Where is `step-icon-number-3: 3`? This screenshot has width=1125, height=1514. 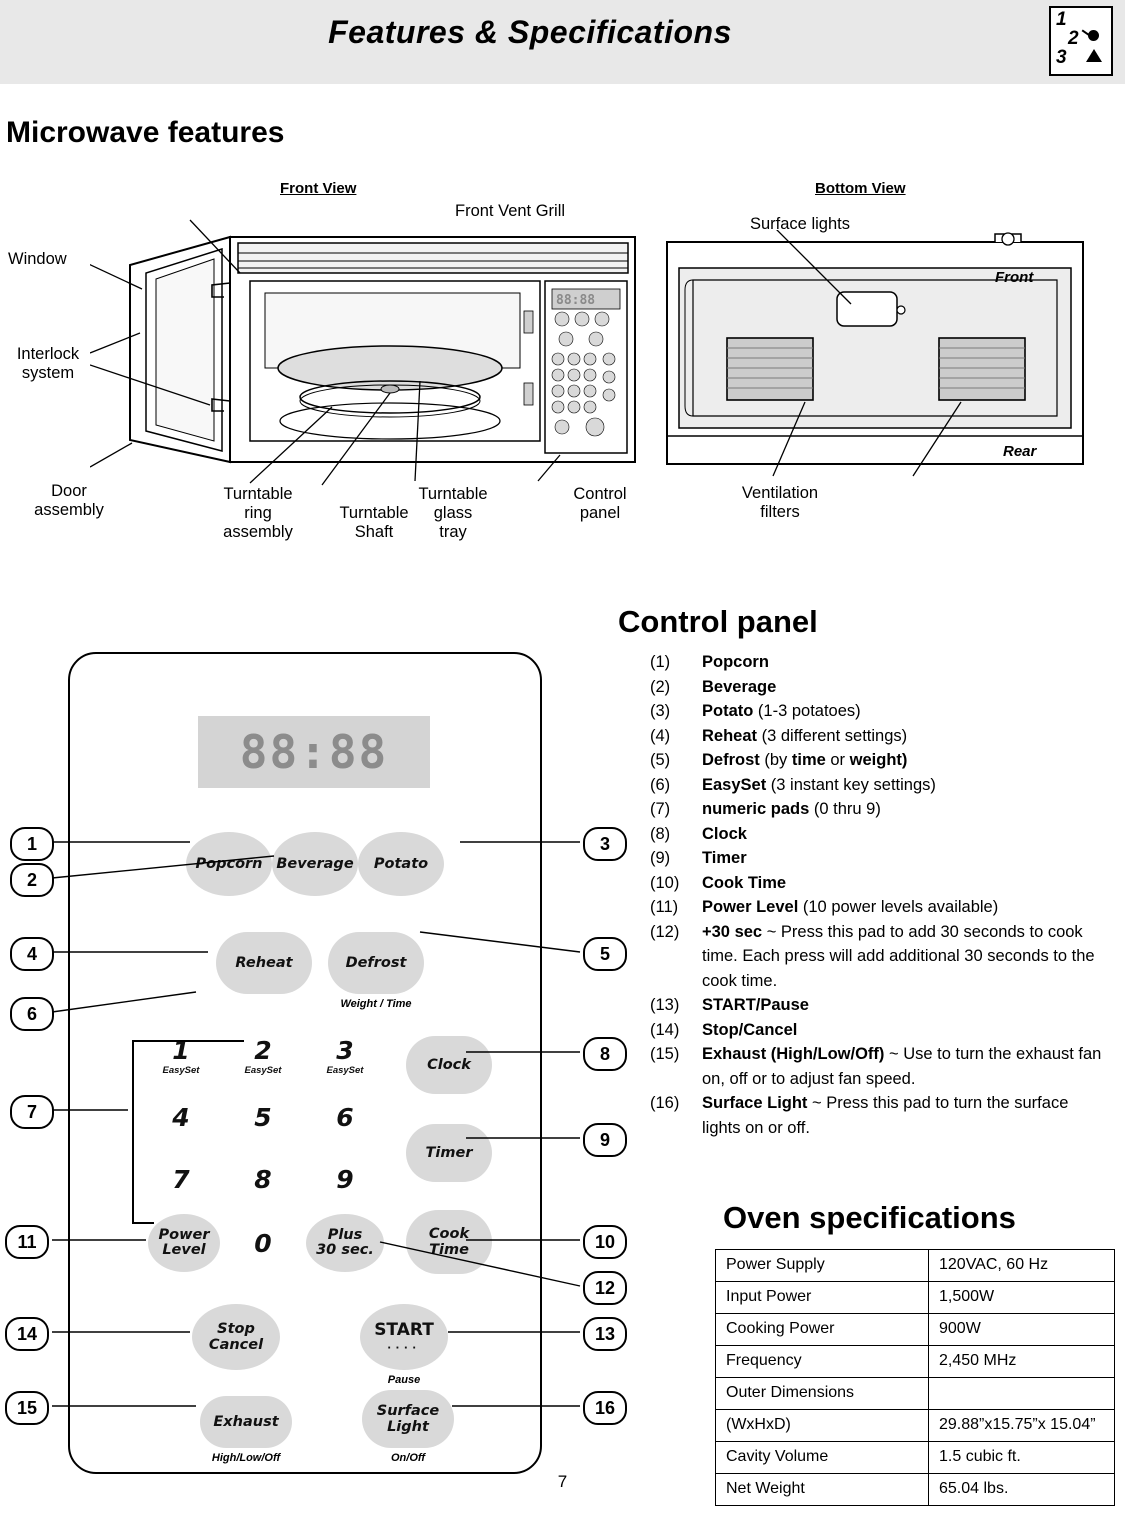
step-icon-number-3: 3 is located at coordinates (1061, 57).